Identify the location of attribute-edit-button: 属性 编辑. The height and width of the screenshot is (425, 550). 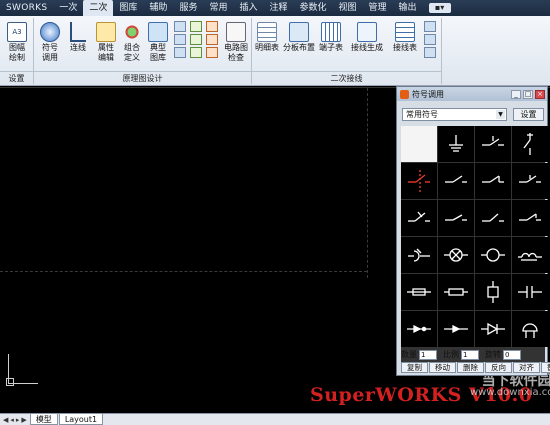
(106, 42).